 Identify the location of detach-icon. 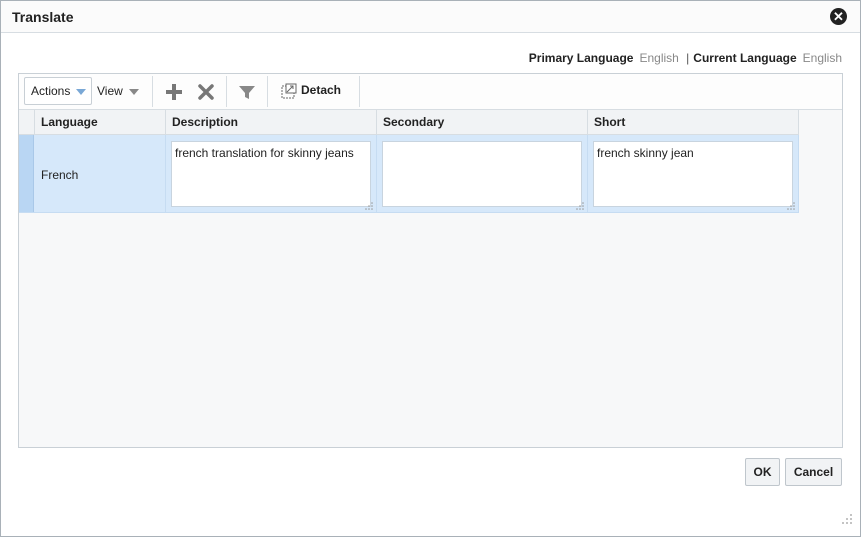
(289, 91).